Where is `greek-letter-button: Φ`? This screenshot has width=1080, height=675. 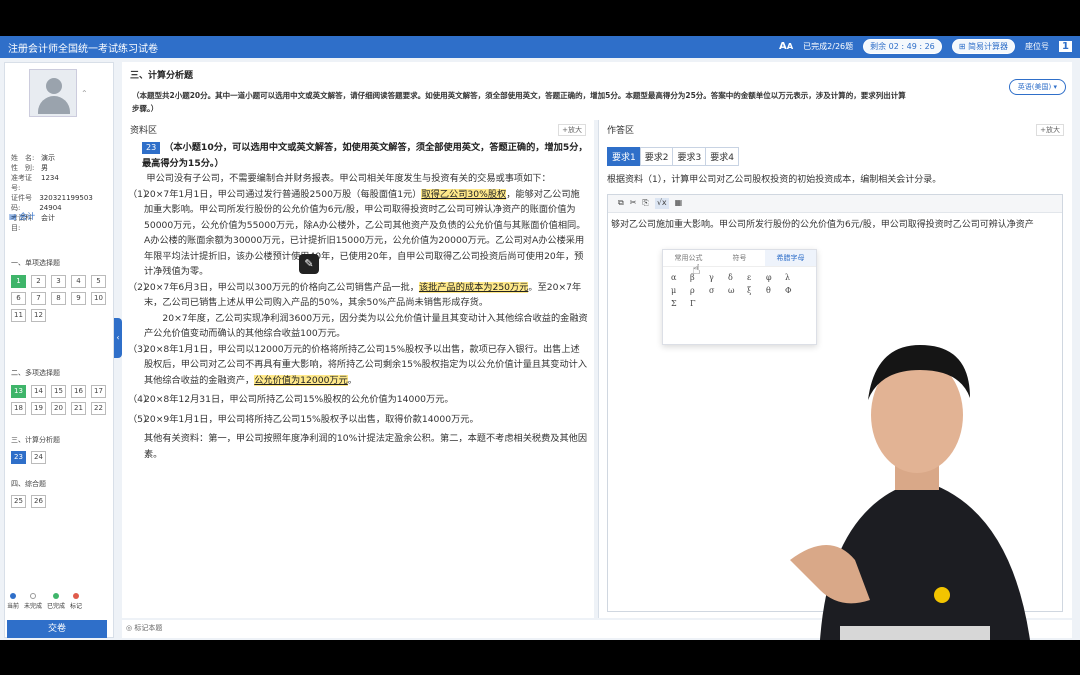 greek-letter-button: Φ is located at coordinates (794, 290).